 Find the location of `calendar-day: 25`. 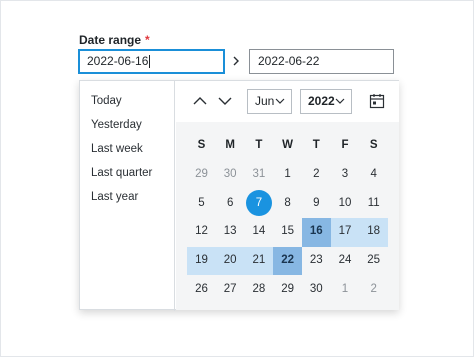

calendar-day: 25 is located at coordinates (373, 260).